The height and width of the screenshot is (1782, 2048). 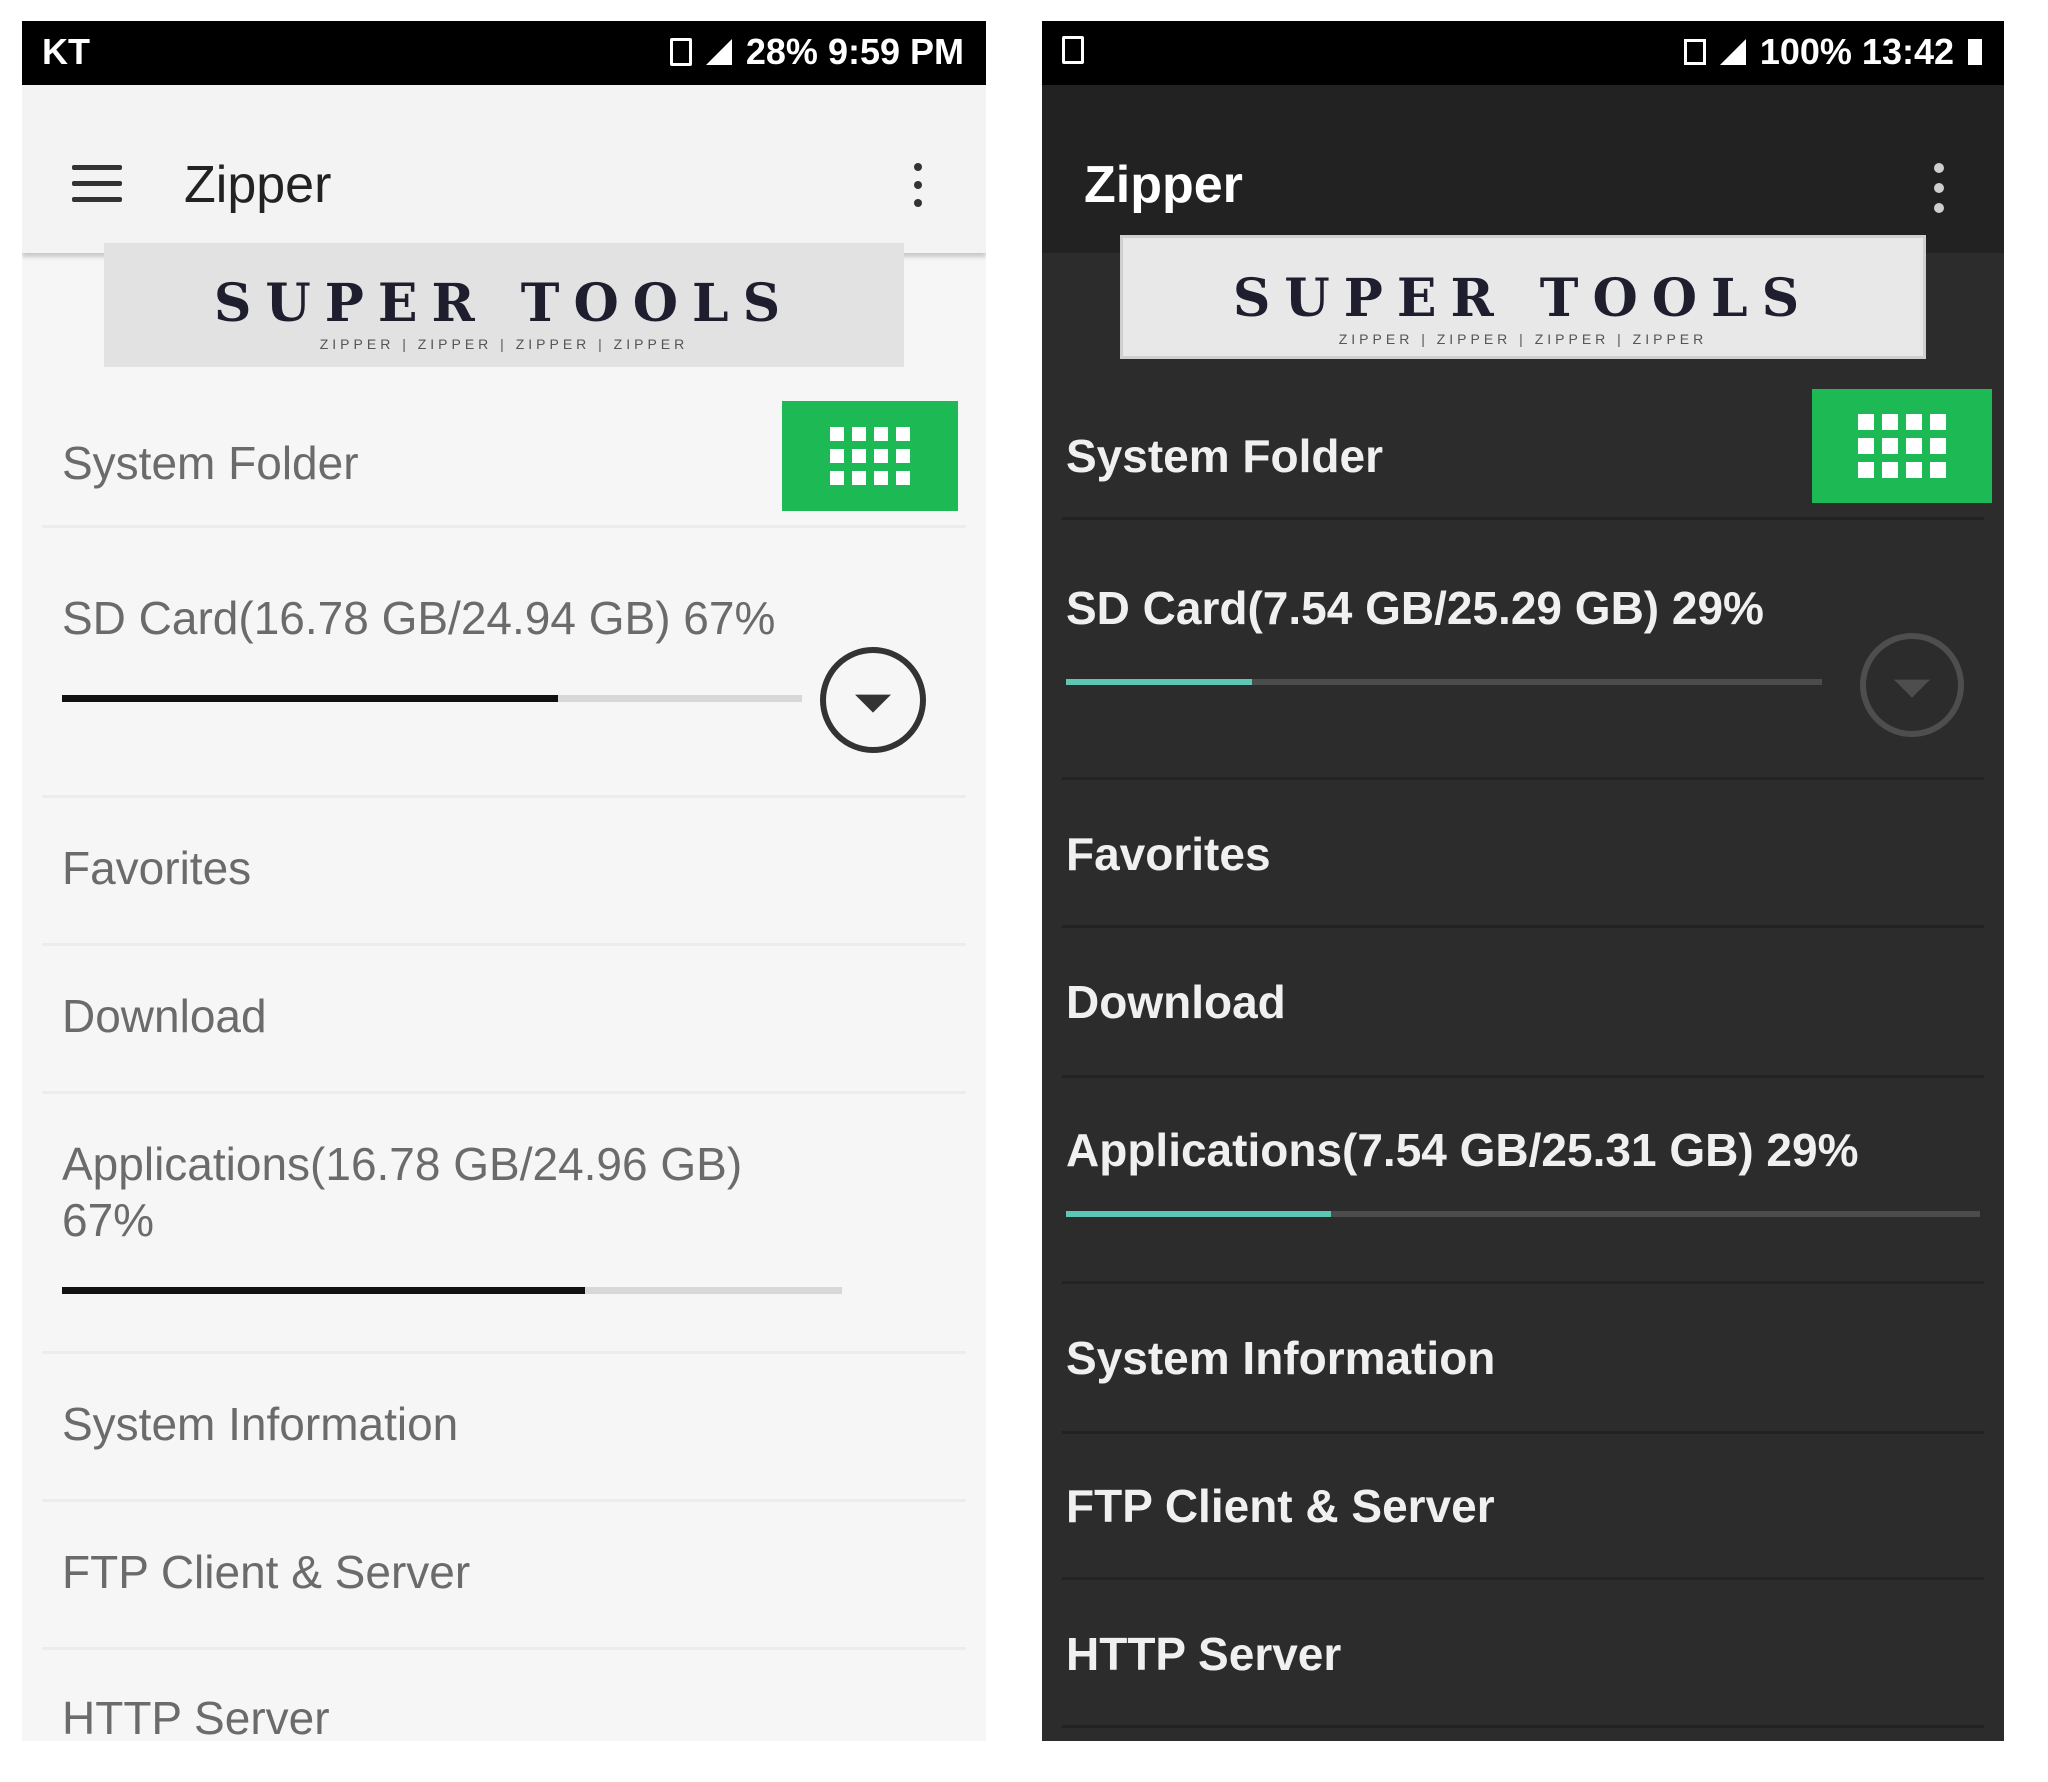 I want to click on list-item-label: Applications(16.78 GB/24.96 GB), so click(x=402, y=1164).